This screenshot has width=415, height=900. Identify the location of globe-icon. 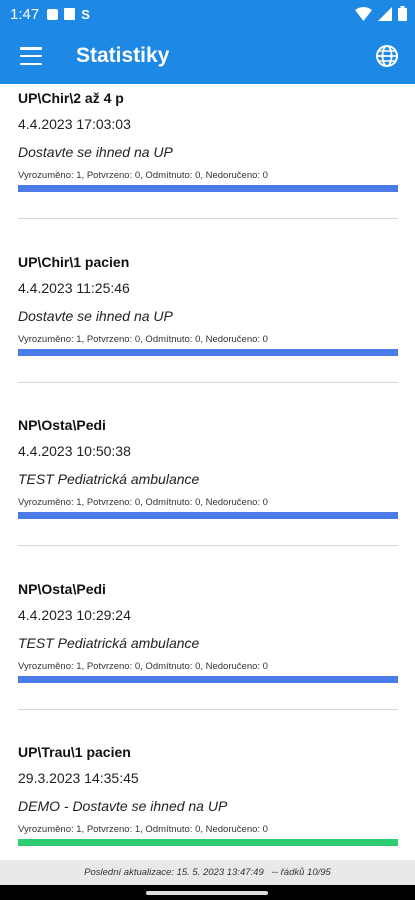
(387, 56).